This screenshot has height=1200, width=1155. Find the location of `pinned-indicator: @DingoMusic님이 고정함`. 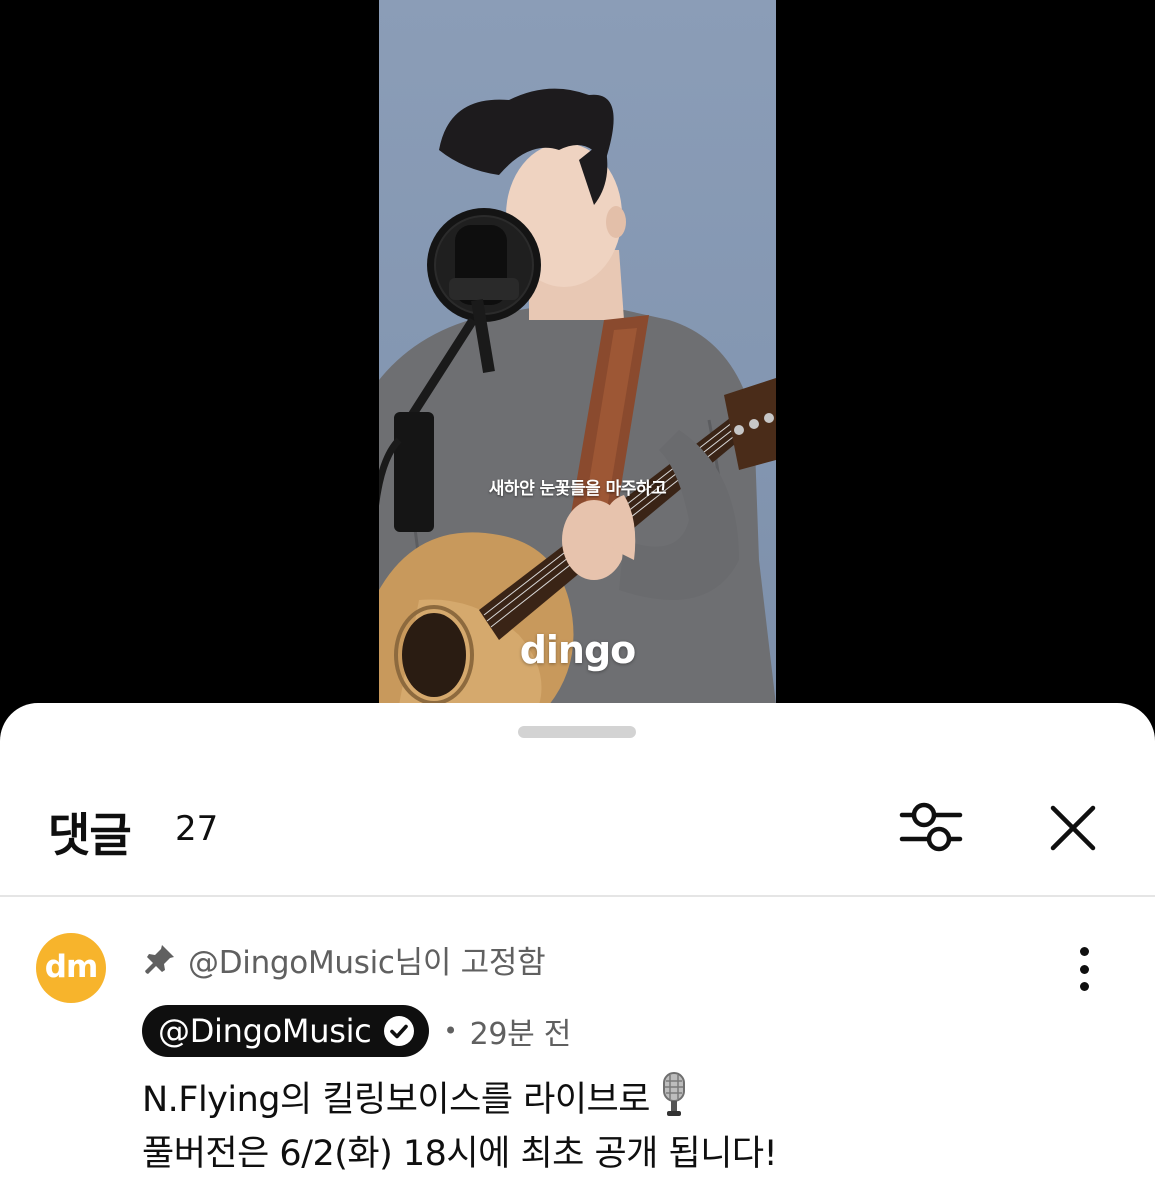

pinned-indicator: @DingoMusic님이 고정함 is located at coordinates (344, 959).